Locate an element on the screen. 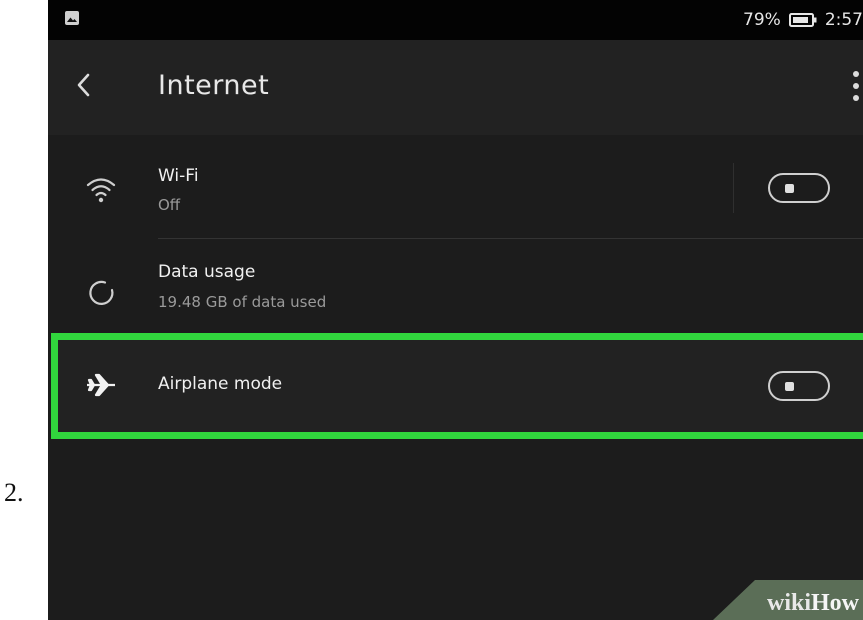 This screenshot has width=863, height=620. page-title: Internet is located at coordinates (214, 85).